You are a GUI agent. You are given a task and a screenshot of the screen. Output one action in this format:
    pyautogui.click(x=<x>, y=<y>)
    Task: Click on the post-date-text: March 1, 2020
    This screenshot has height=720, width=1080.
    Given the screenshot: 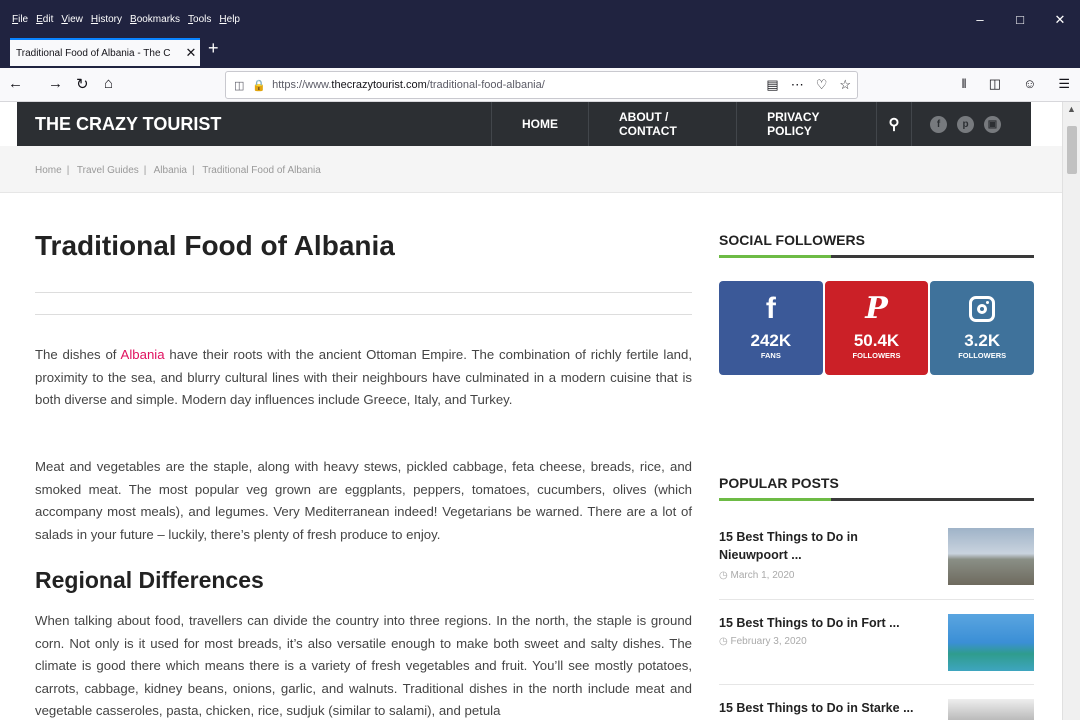 What is the action you would take?
    pyautogui.click(x=762, y=575)
    